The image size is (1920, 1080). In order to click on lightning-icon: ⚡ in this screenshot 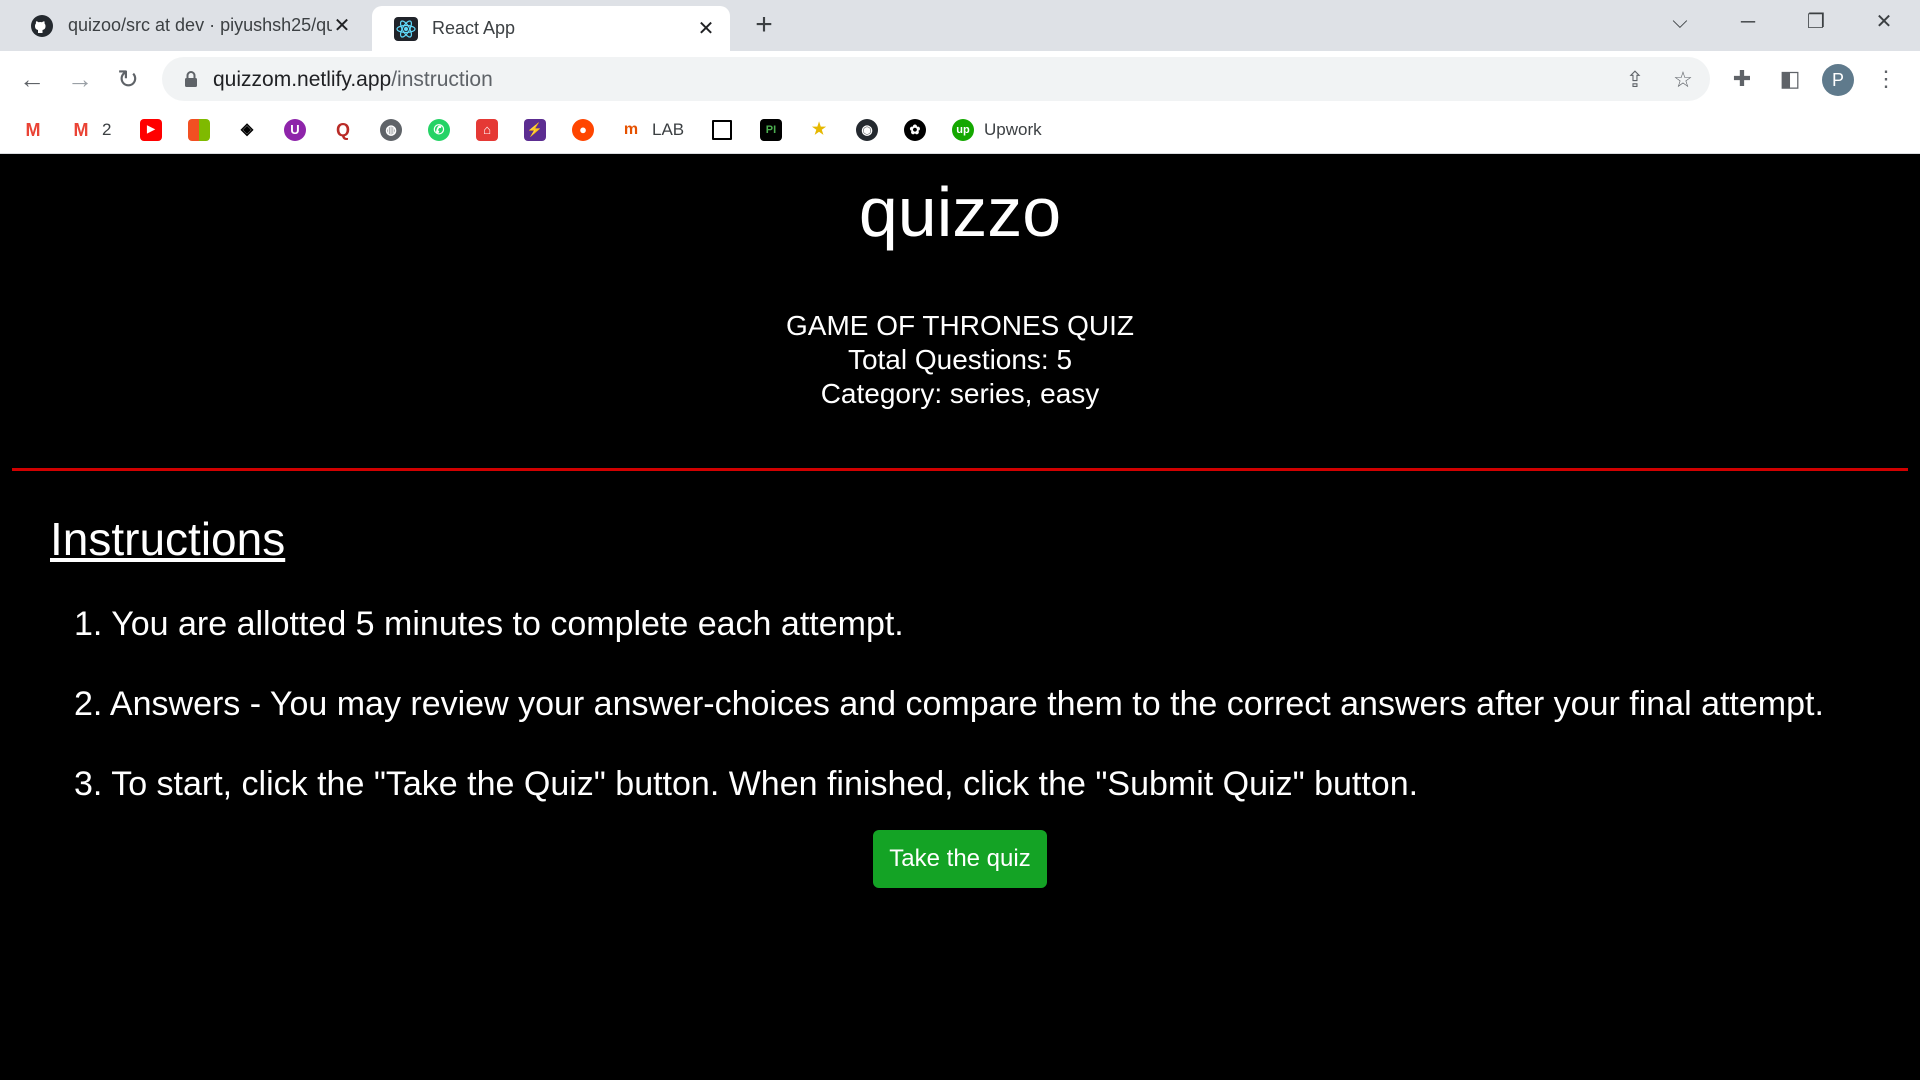, I will do `click(535, 130)`.